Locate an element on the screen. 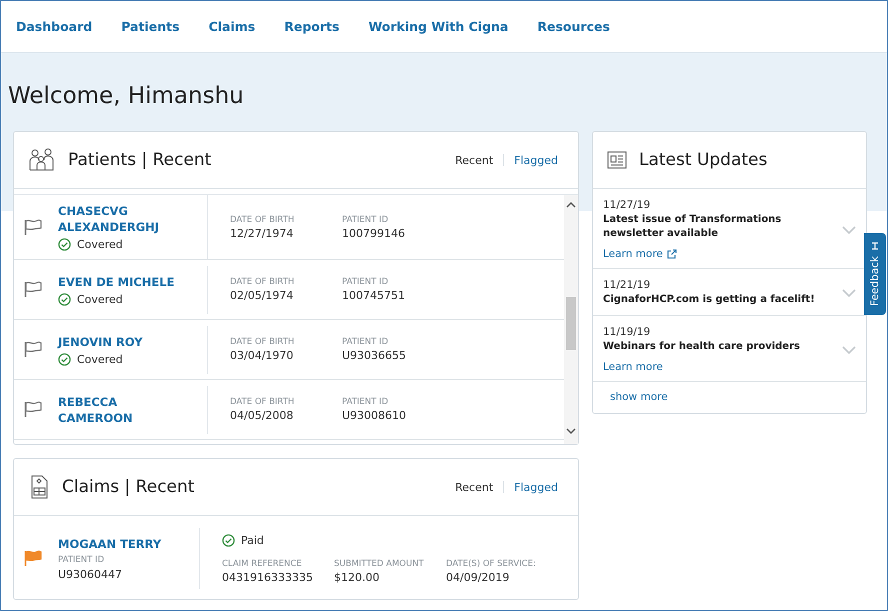 The height and width of the screenshot is (611, 888). nav-link: Claims is located at coordinates (232, 26).